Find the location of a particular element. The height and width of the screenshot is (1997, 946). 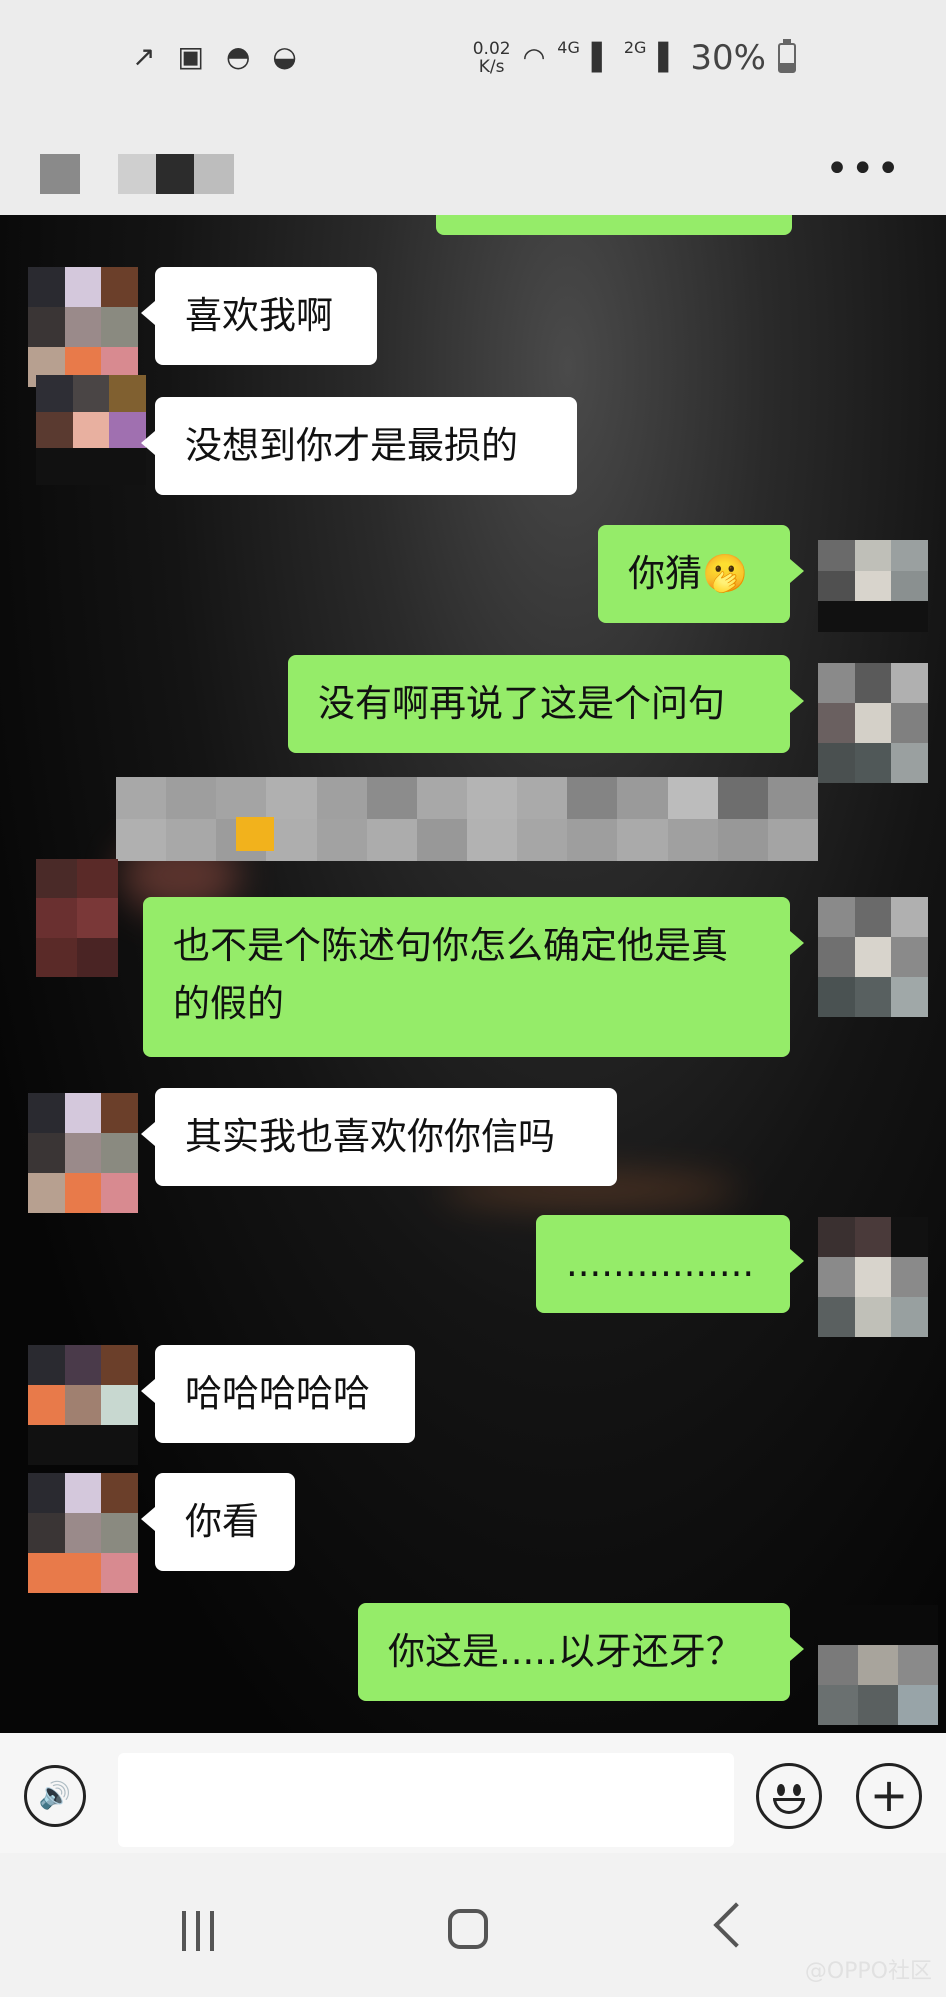

contact-name-blurred is located at coordinates (60, 174).